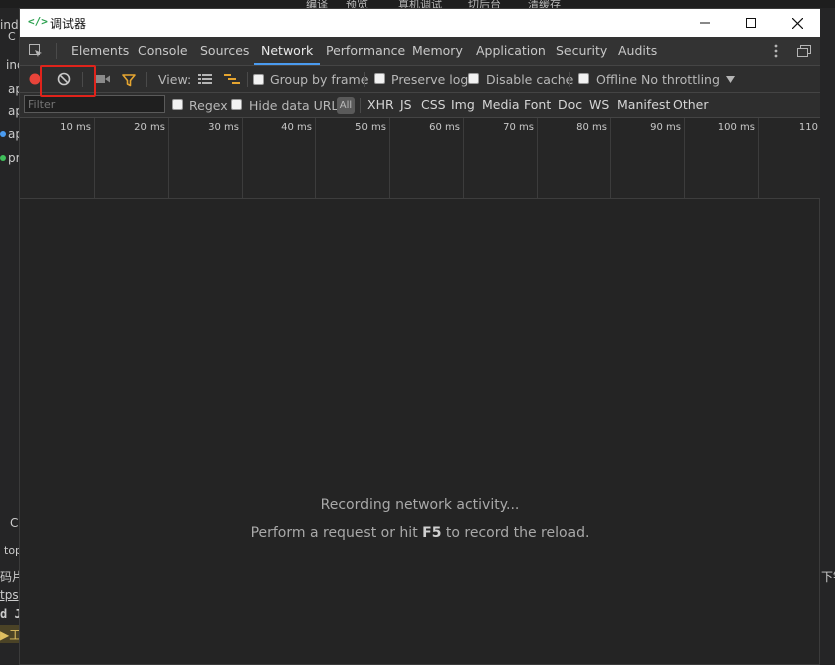  What do you see at coordinates (828, 577) in the screenshot?
I see `host-fragment: 下银` at bounding box center [828, 577].